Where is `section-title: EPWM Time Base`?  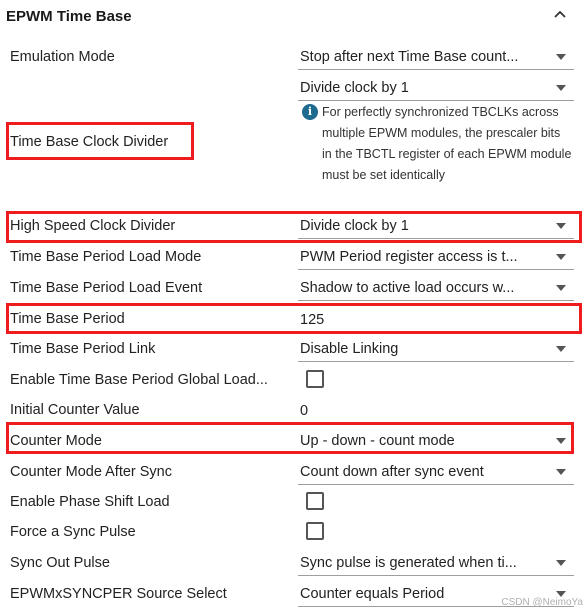 section-title: EPWM Time Base is located at coordinates (69, 16).